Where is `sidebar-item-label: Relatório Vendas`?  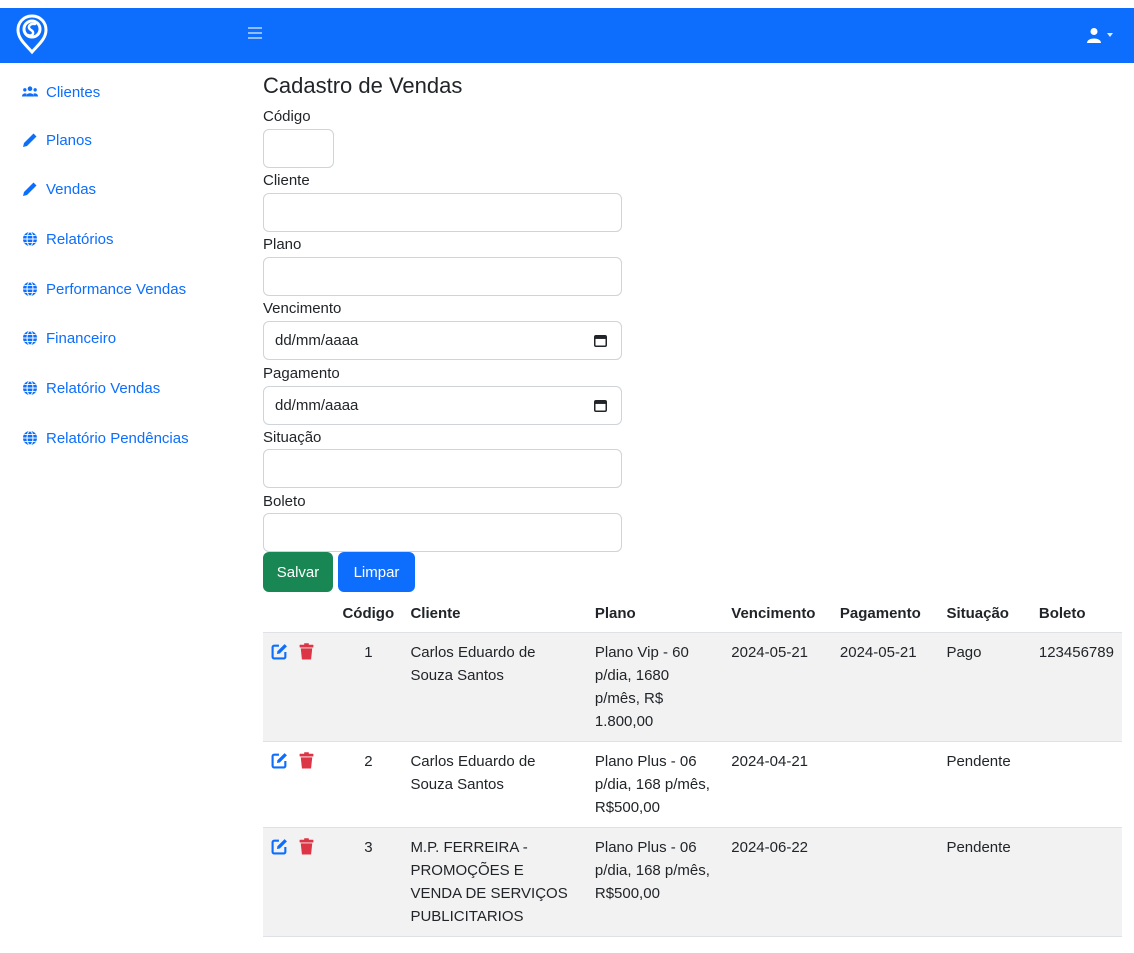
sidebar-item-label: Relatório Vendas is located at coordinates (103, 388).